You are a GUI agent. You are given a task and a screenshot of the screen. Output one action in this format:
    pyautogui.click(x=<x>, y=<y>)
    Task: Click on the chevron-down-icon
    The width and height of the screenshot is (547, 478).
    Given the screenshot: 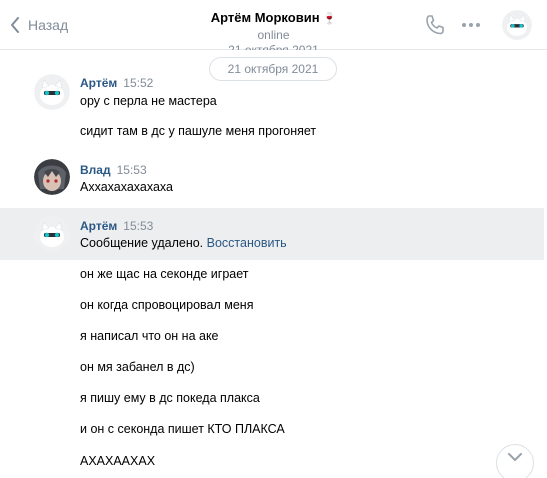 What is the action you would take?
    pyautogui.click(x=515, y=457)
    